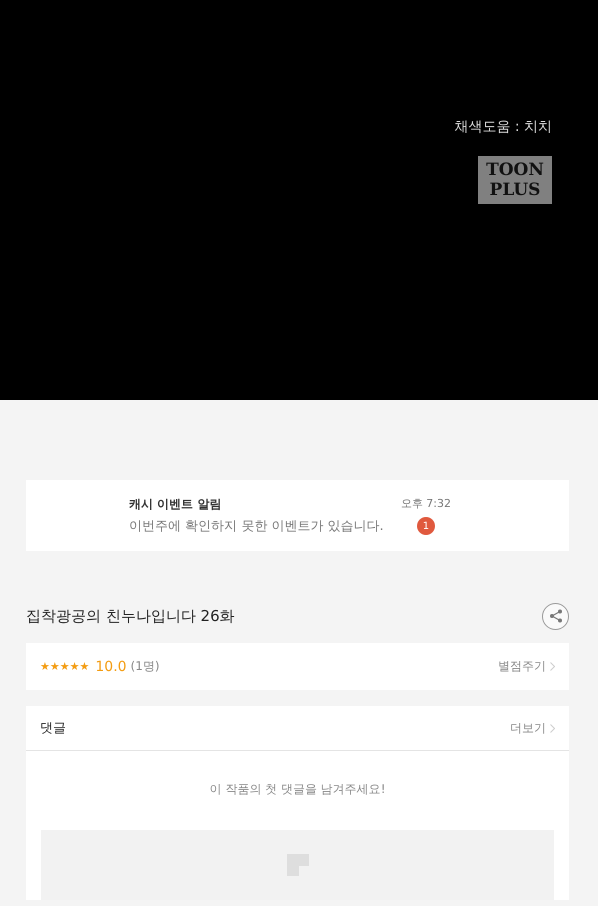 This screenshot has height=906, width=598. Describe the element at coordinates (53, 728) in the screenshot. I see `comments-title: 댓글` at that location.